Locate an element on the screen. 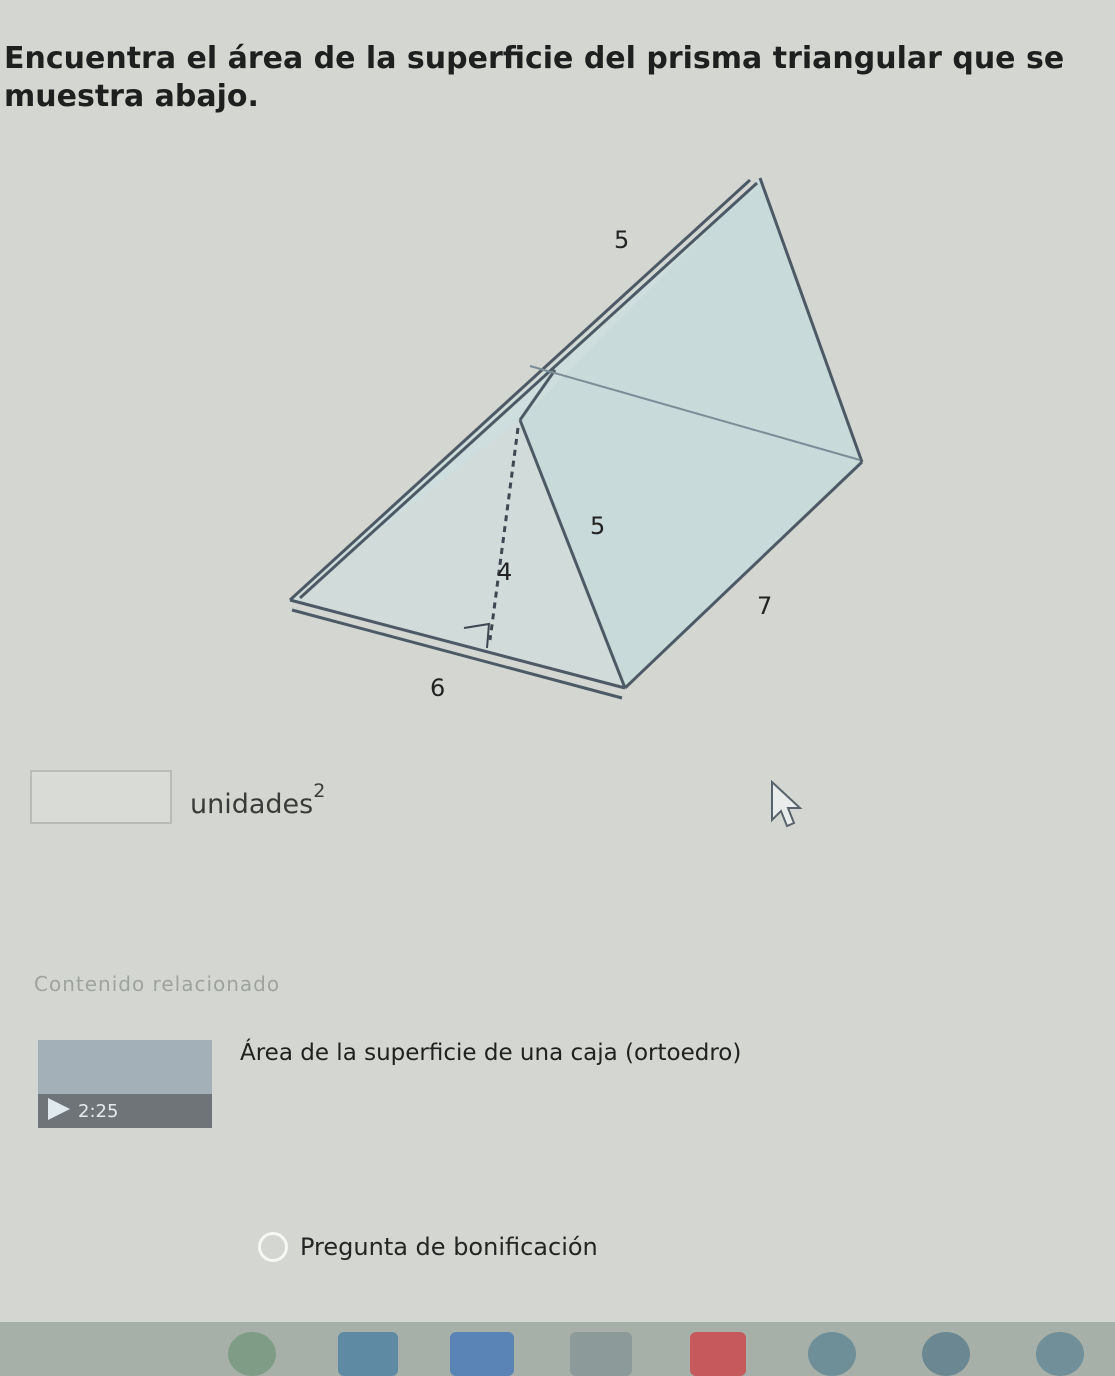 The width and height of the screenshot is (1115, 1376). word-icon is located at coordinates (482, 1354).